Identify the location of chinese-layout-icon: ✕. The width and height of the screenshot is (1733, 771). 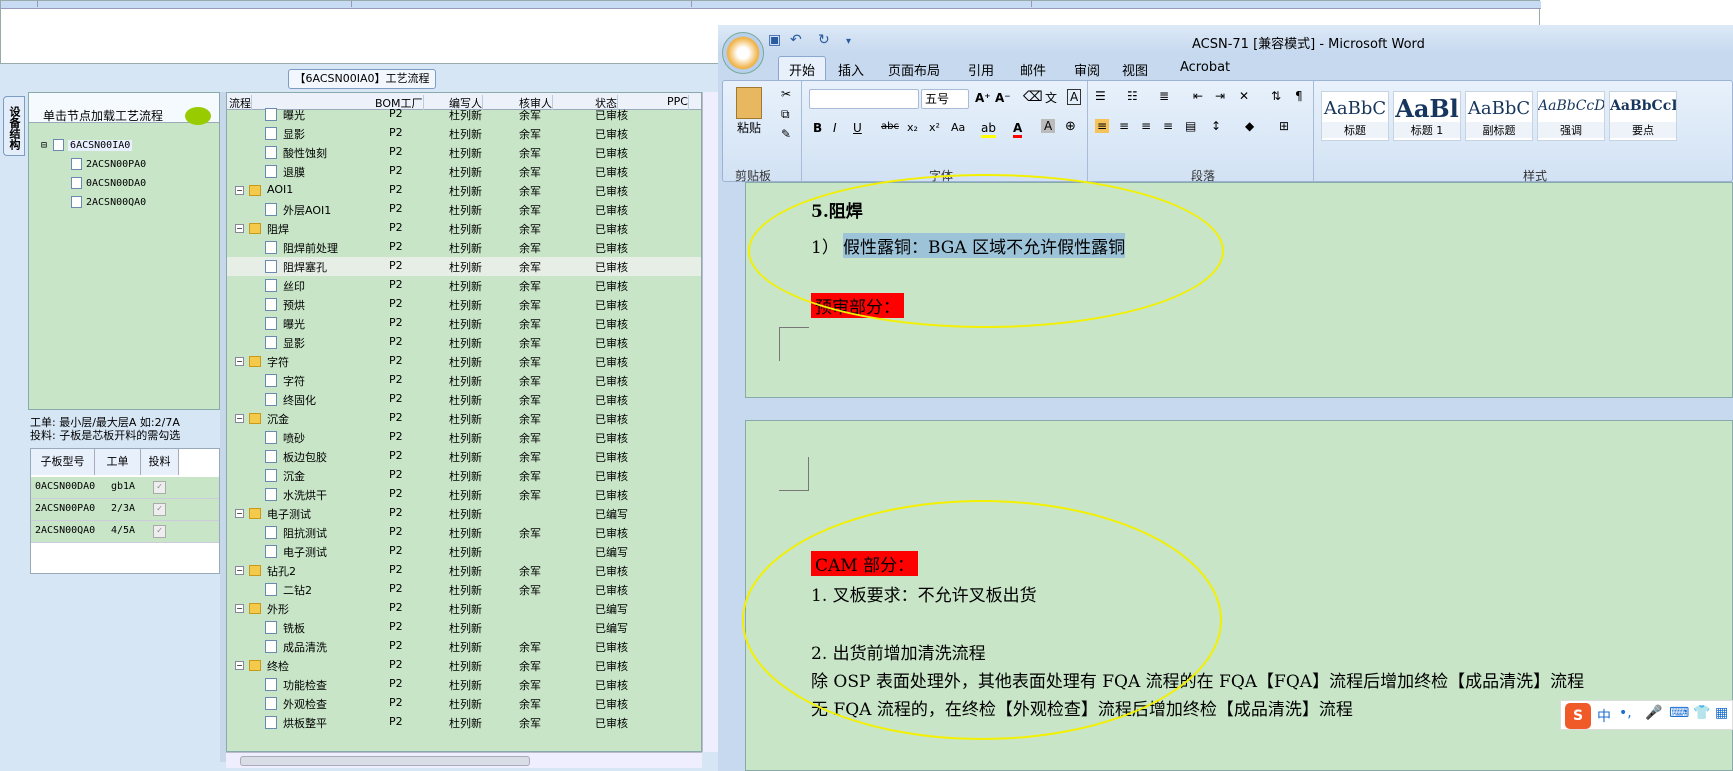
(1244, 96).